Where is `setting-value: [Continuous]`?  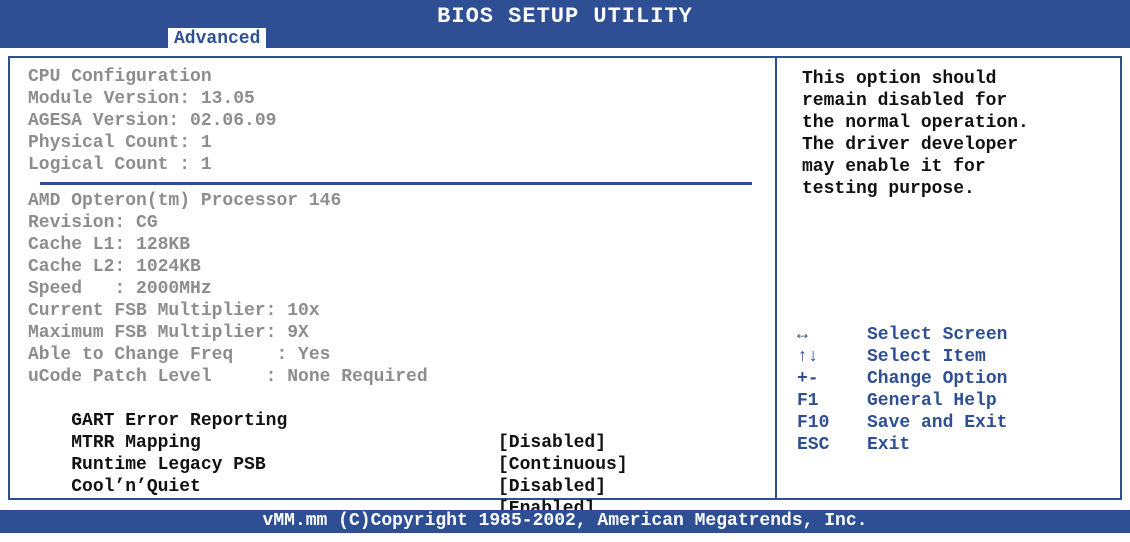
setting-value: [Continuous] is located at coordinates (563, 465).